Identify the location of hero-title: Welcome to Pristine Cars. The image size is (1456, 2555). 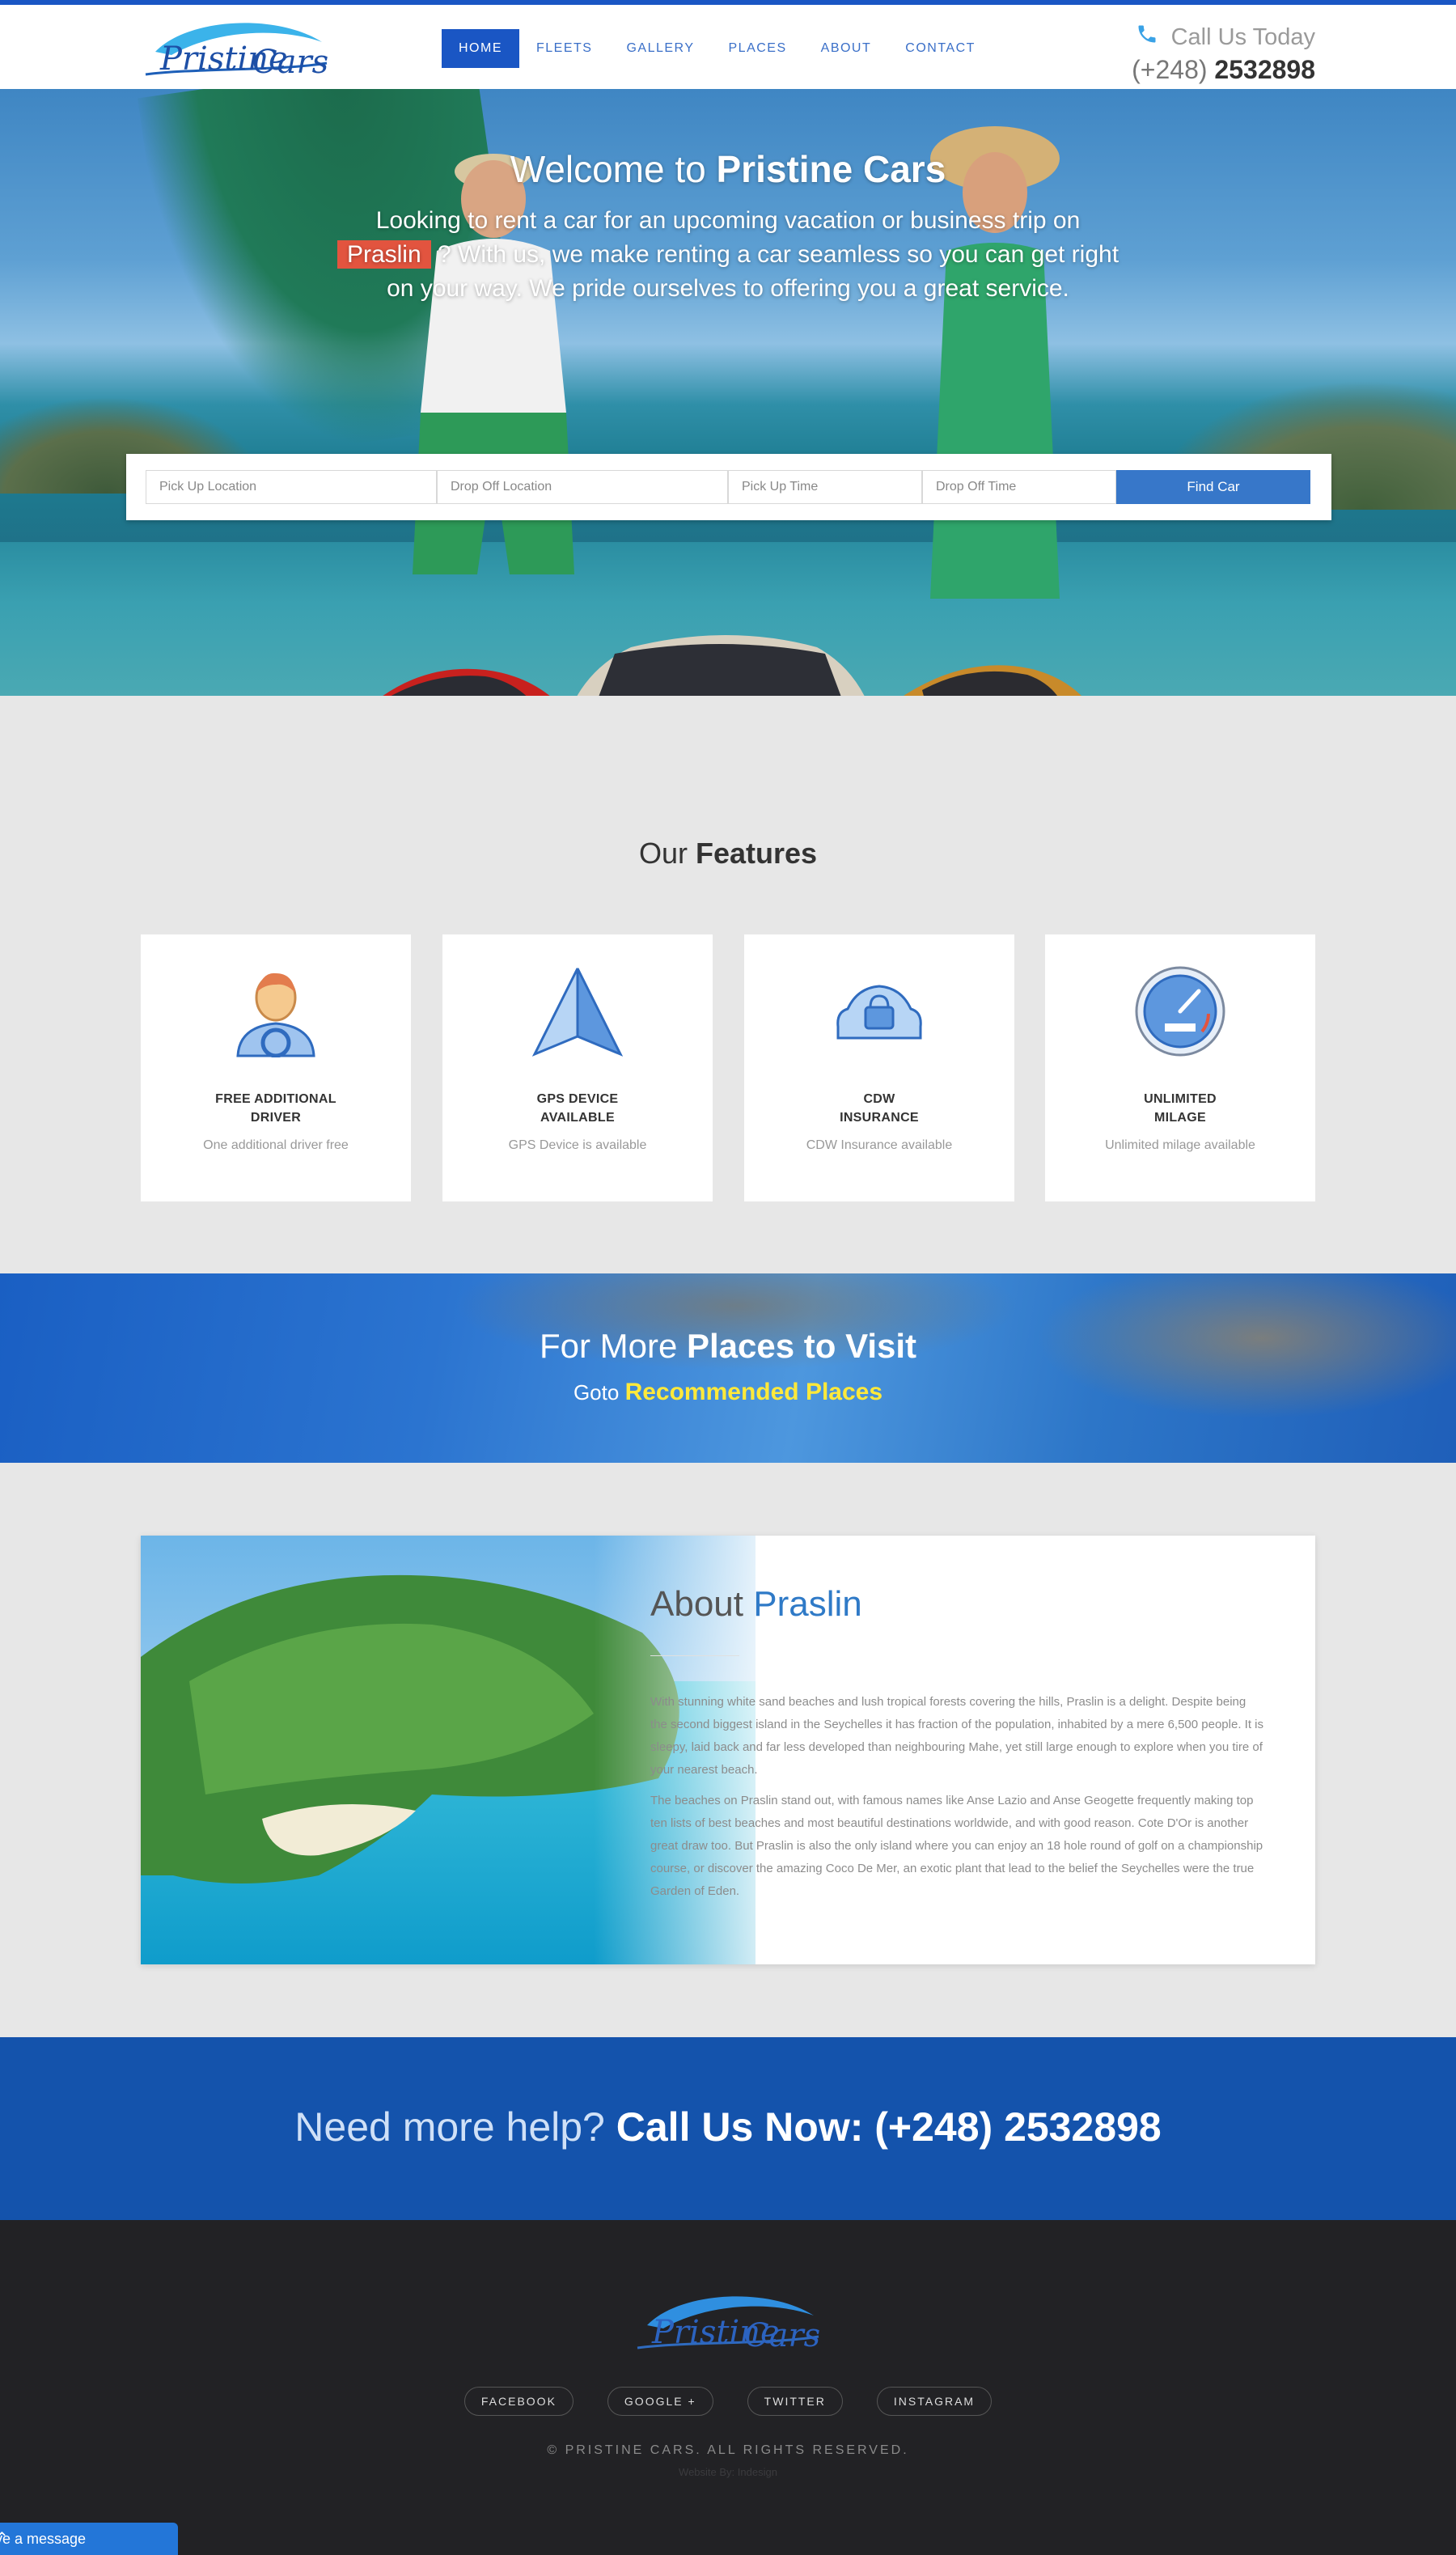
(728, 169).